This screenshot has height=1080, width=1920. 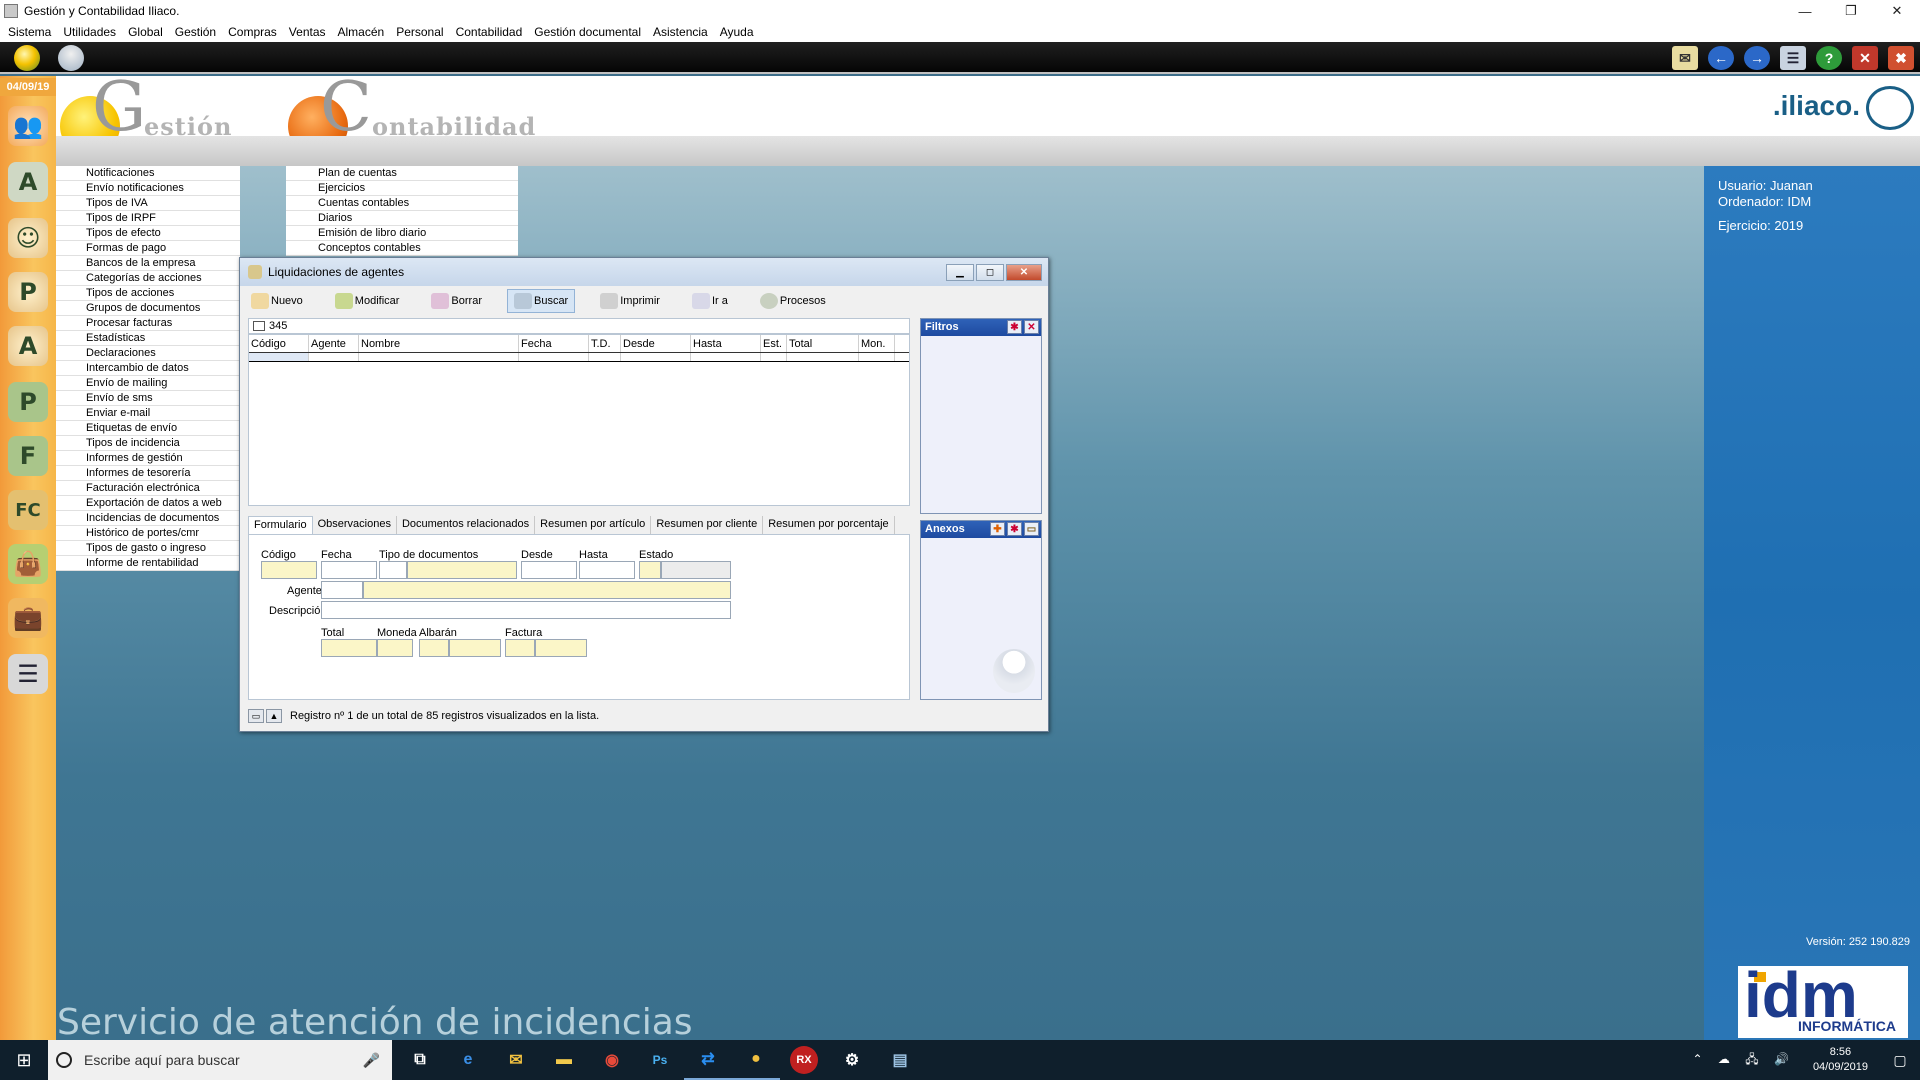 What do you see at coordinates (607, 570) in the screenshot?
I see `hasta-field` at bounding box center [607, 570].